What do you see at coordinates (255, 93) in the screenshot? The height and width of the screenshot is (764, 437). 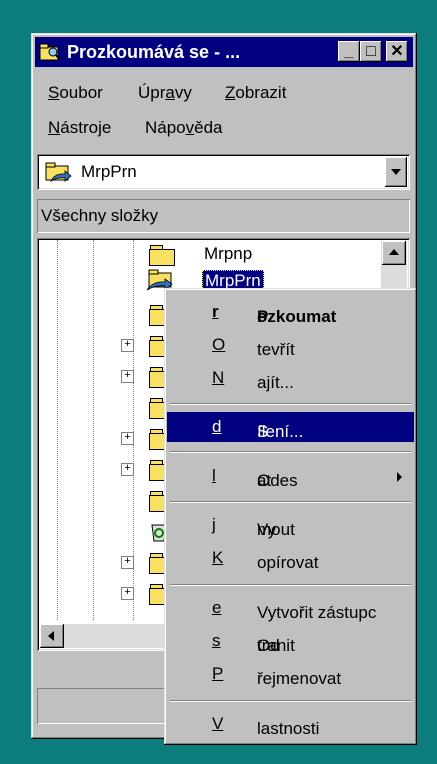 I see `menu-zobrazit: Zobrazit` at bounding box center [255, 93].